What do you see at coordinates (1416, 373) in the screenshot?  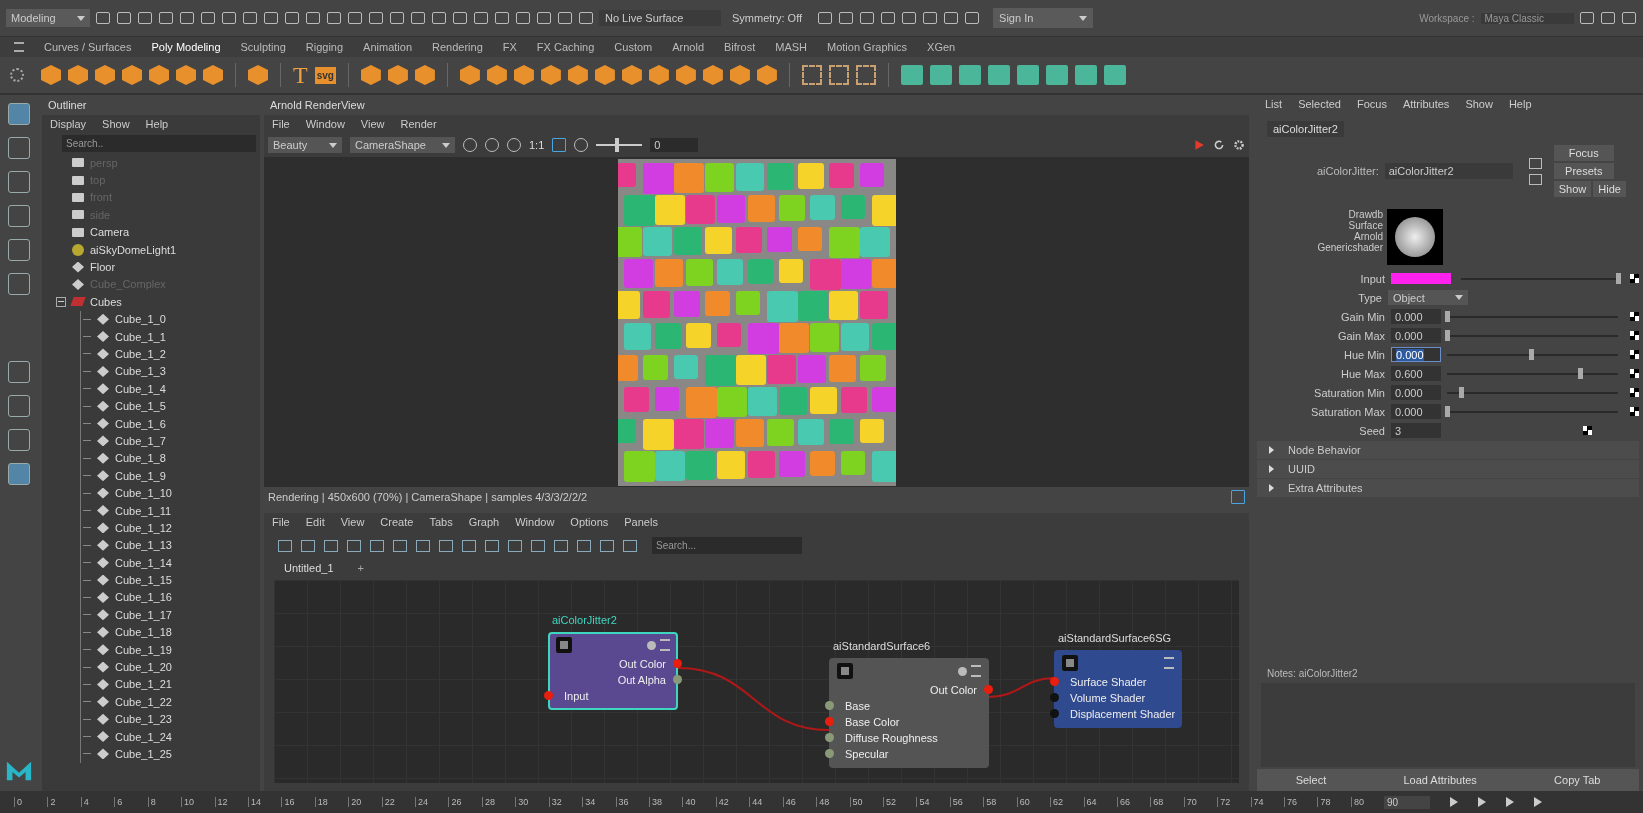 I see `value-field: 0.600` at bounding box center [1416, 373].